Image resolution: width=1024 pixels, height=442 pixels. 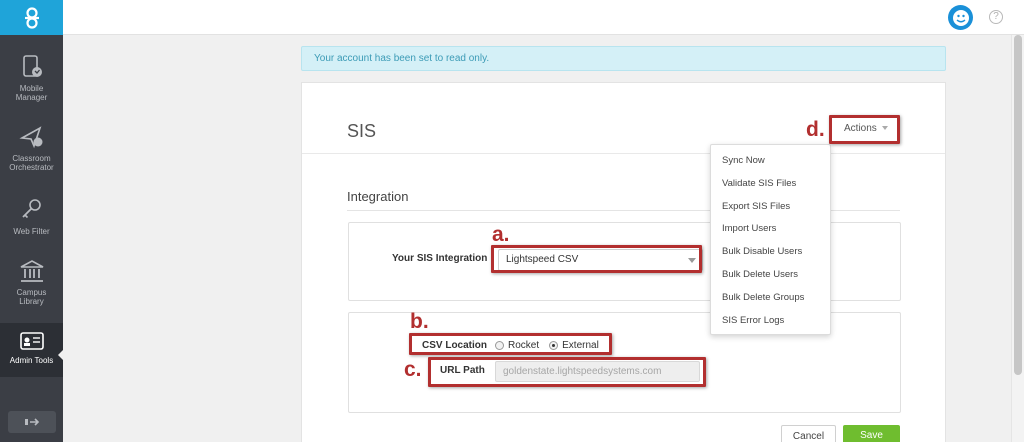 What do you see at coordinates (31, 209) in the screenshot?
I see `key-icon` at bounding box center [31, 209].